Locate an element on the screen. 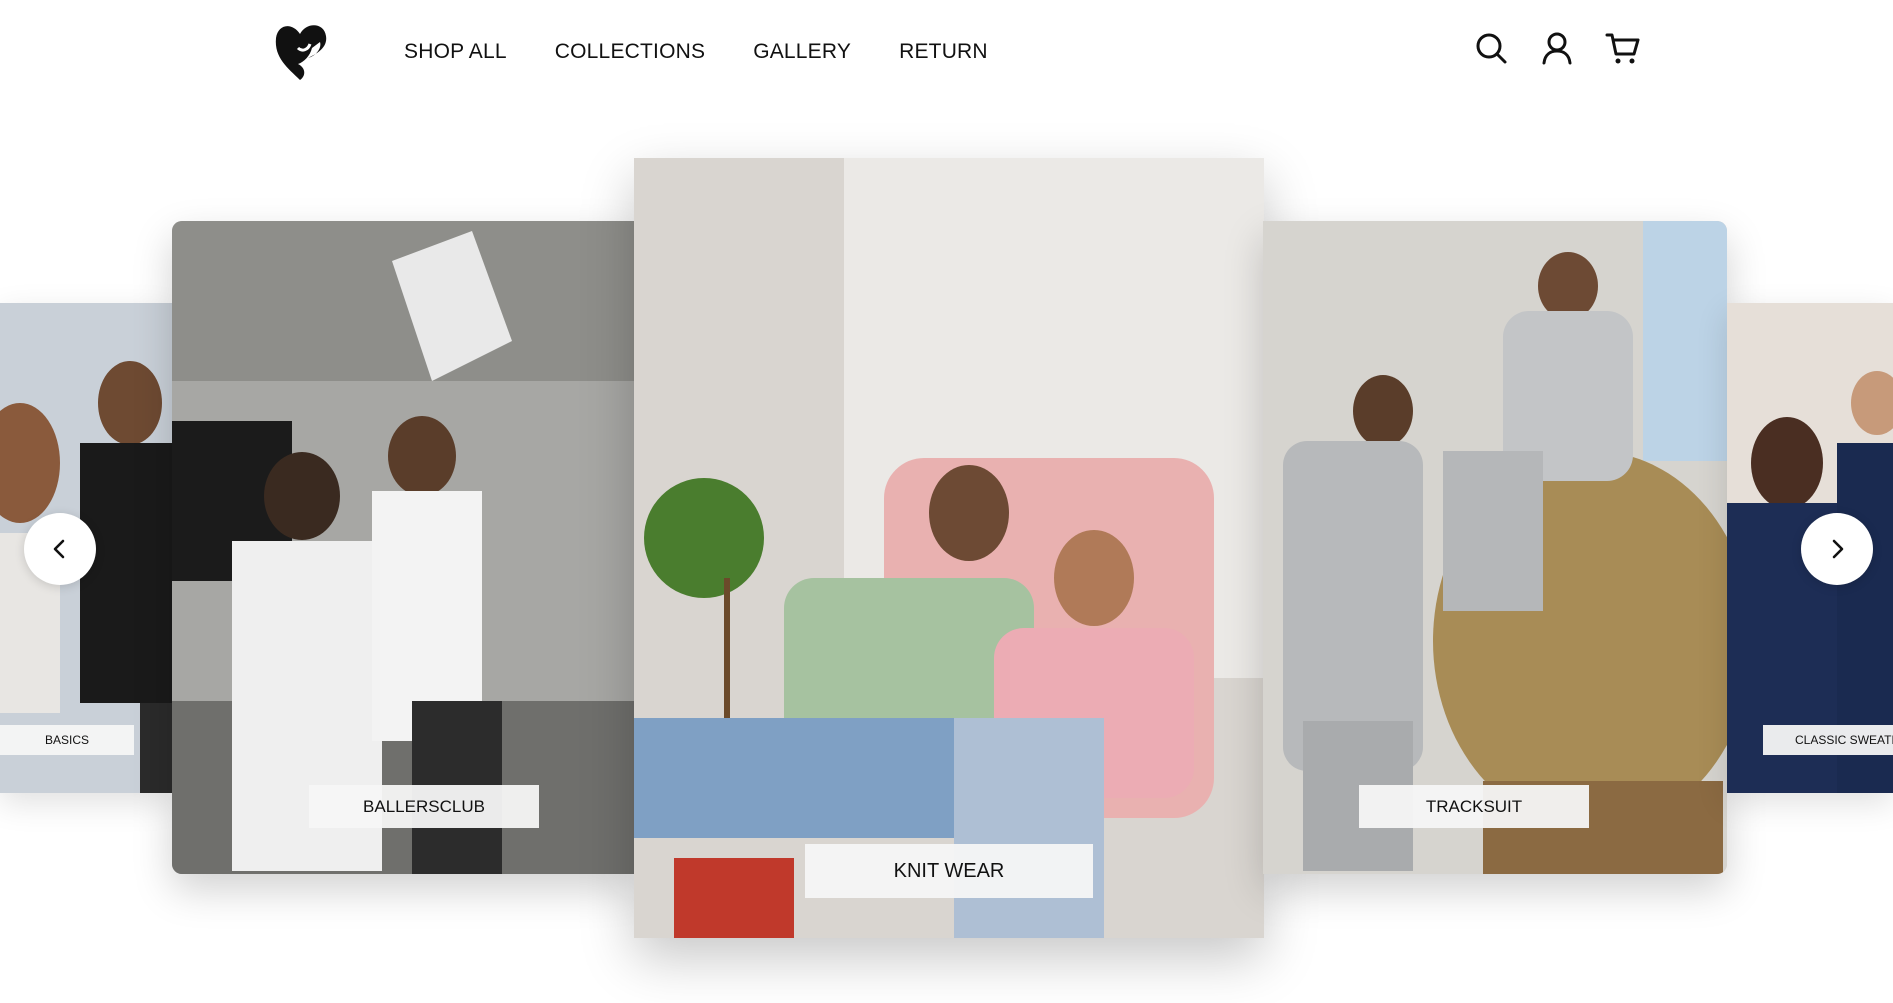  slide-label: TRACKSUIT is located at coordinates (1474, 806).